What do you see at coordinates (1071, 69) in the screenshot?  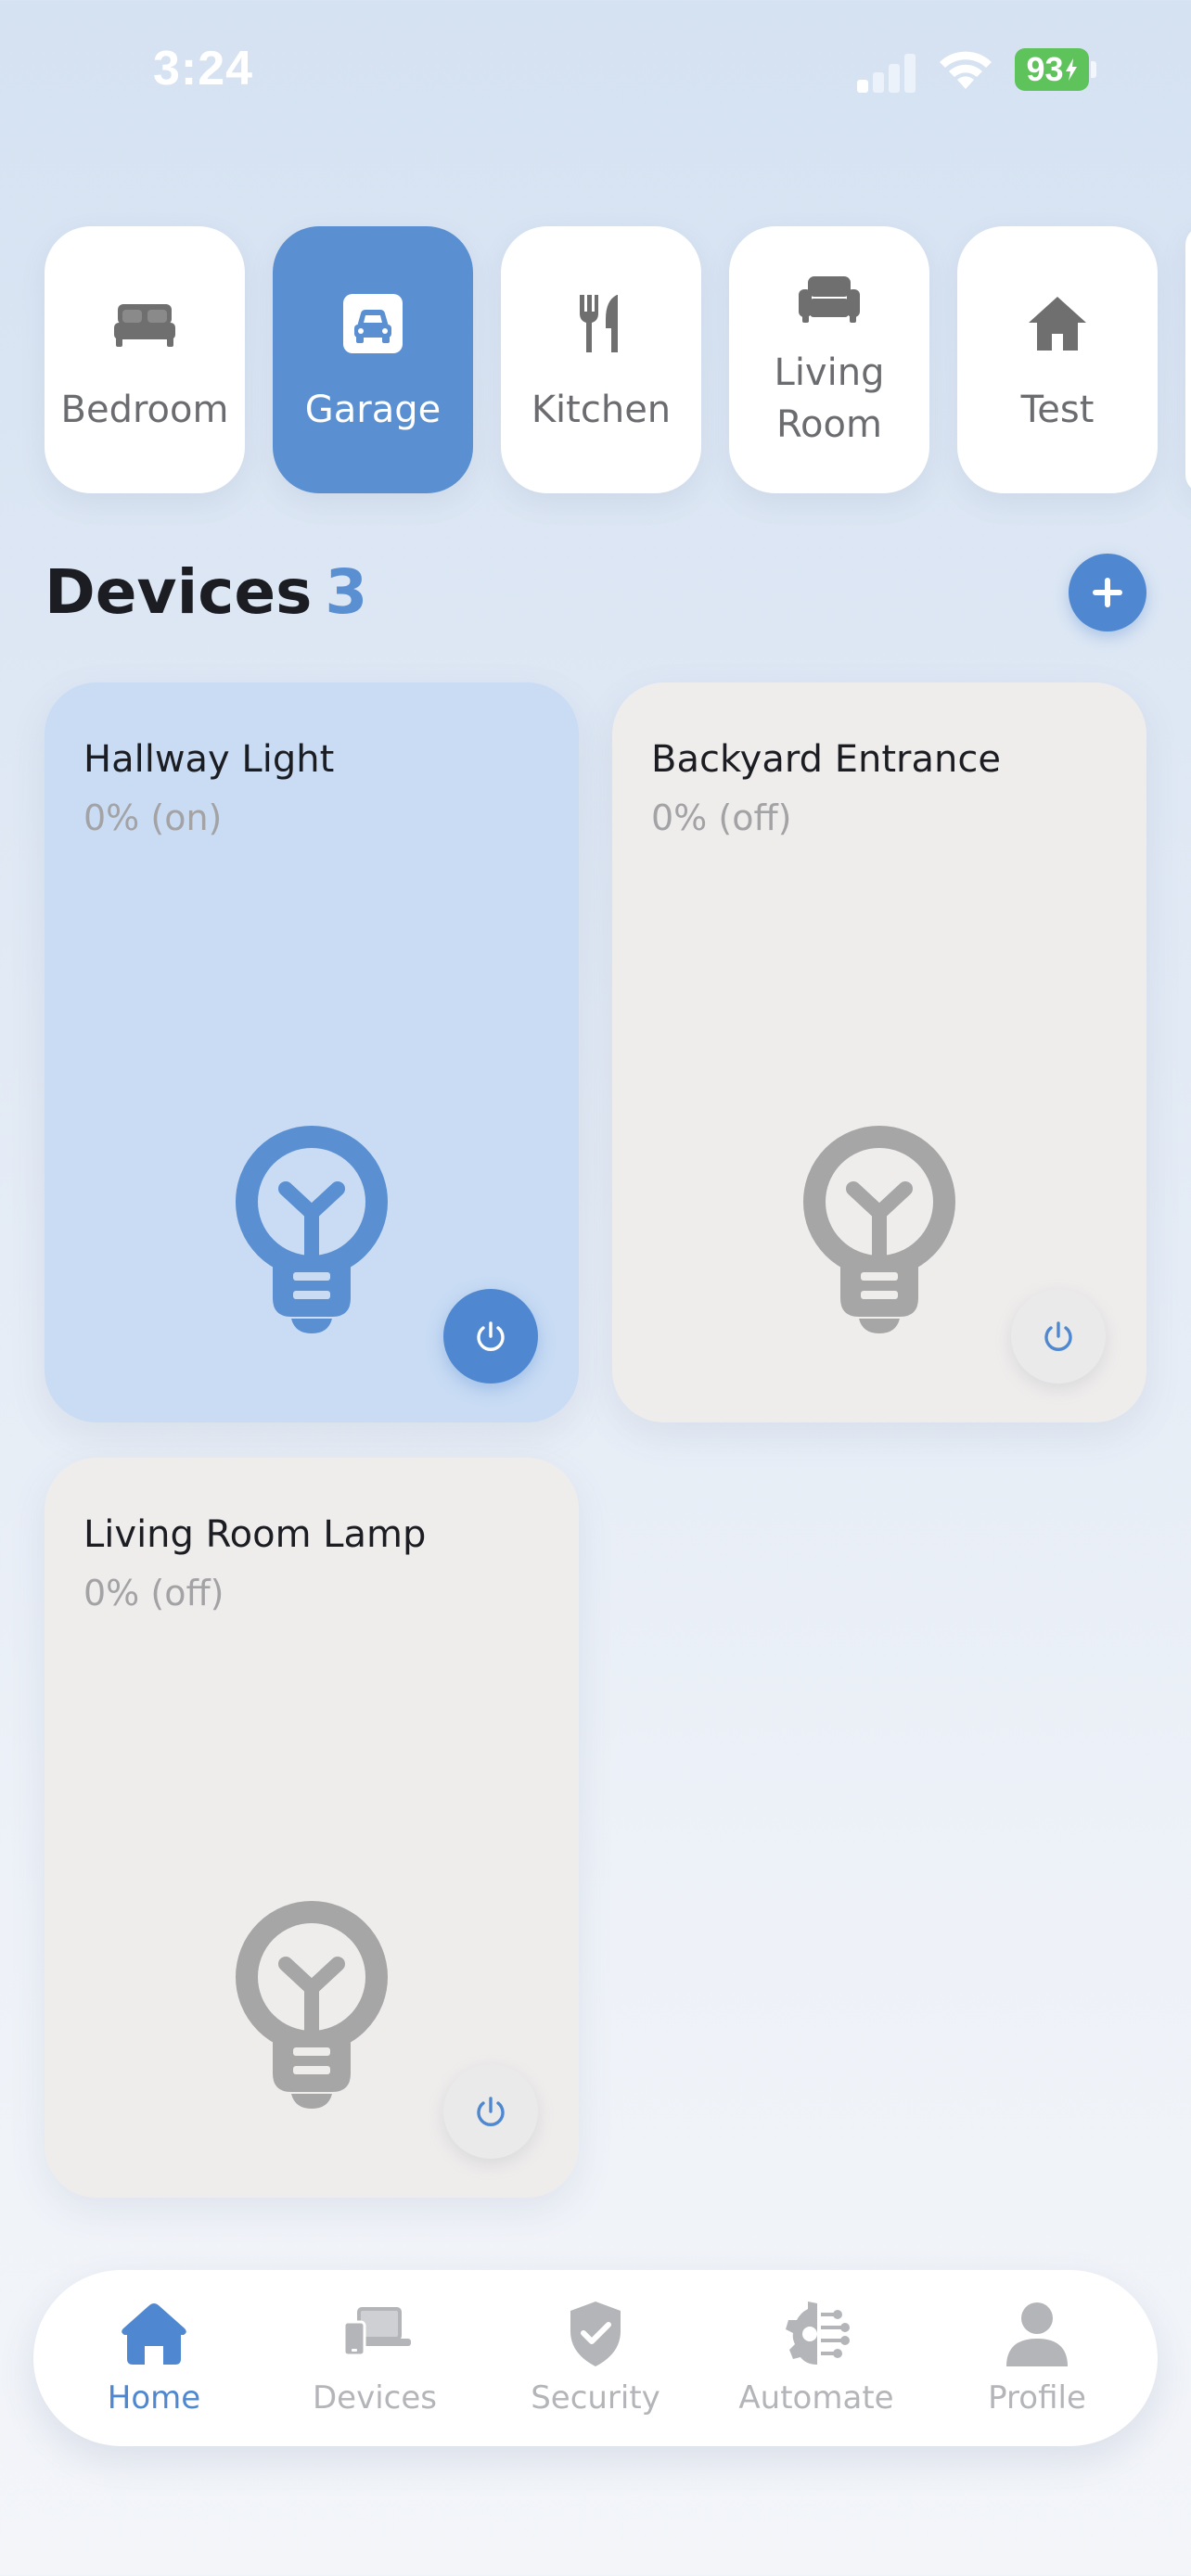 I see `charging-bolt-icon` at bounding box center [1071, 69].